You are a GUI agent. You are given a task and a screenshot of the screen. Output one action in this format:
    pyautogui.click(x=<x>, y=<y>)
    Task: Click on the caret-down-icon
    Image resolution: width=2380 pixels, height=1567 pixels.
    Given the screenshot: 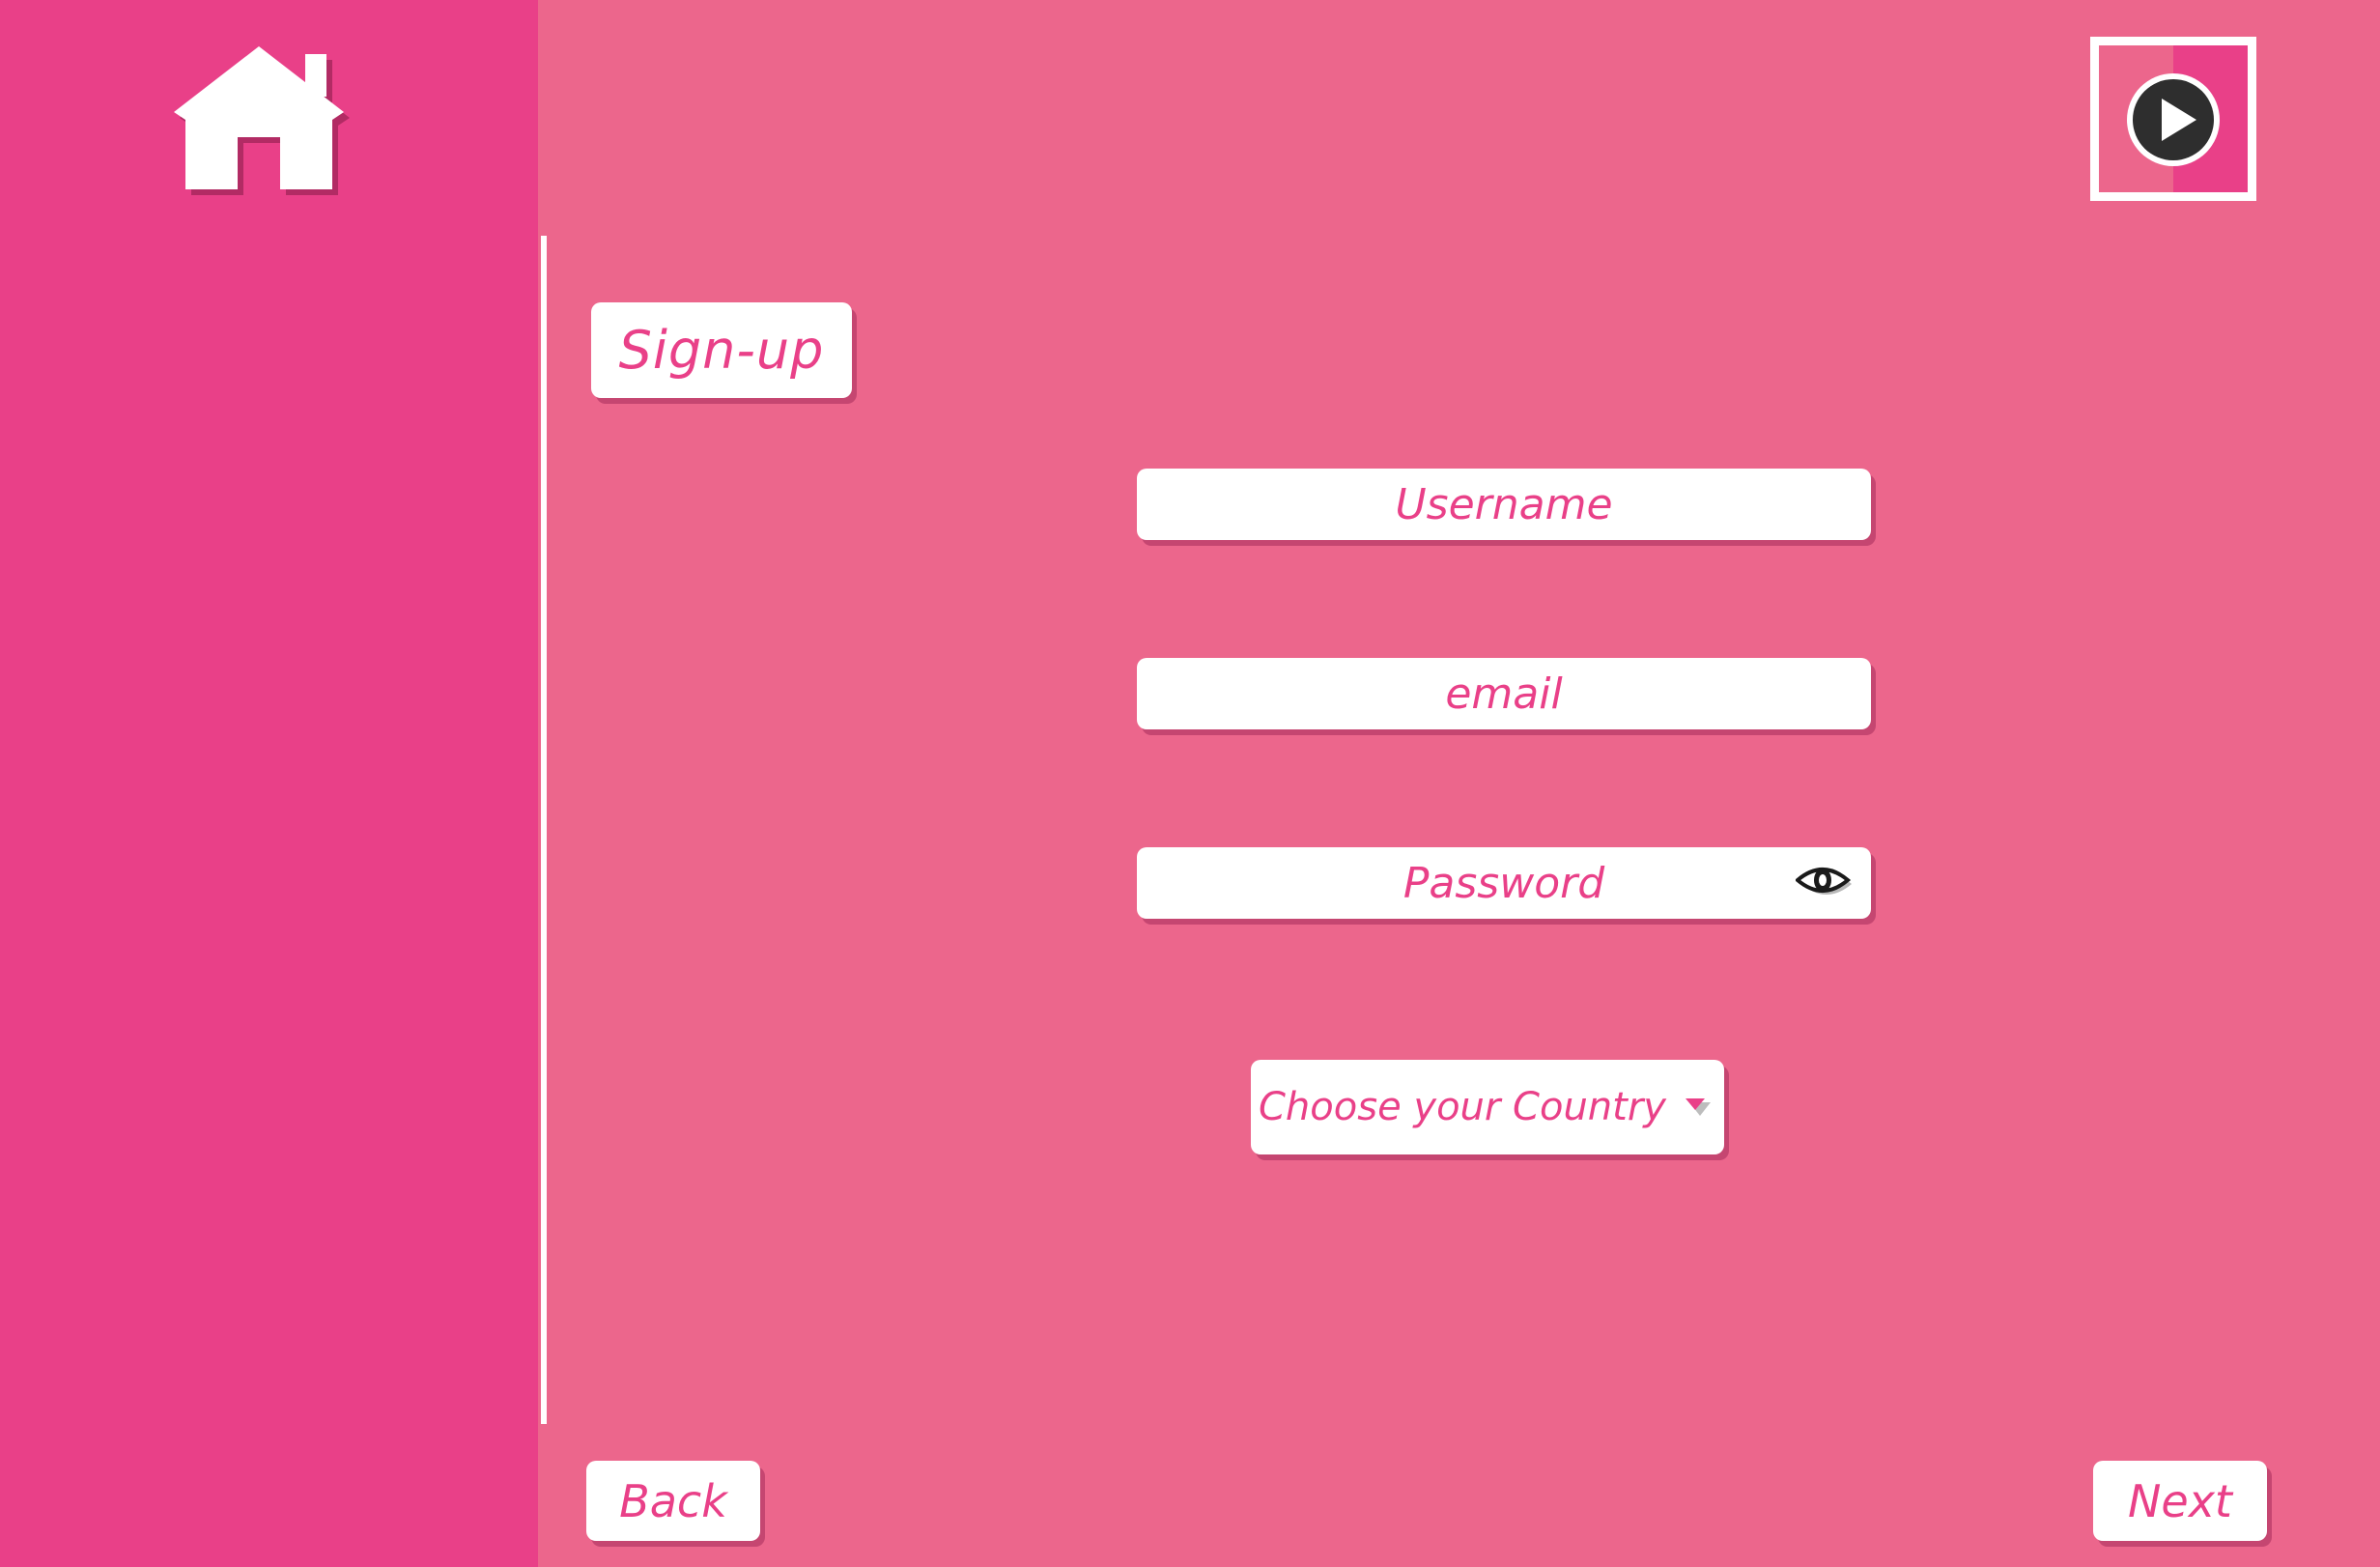 What is the action you would take?
    pyautogui.click(x=1699, y=1107)
    